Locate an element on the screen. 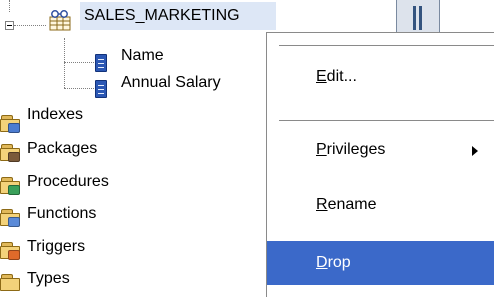 The image size is (494, 297). menu-item-drop: Drop is located at coordinates (380, 263).